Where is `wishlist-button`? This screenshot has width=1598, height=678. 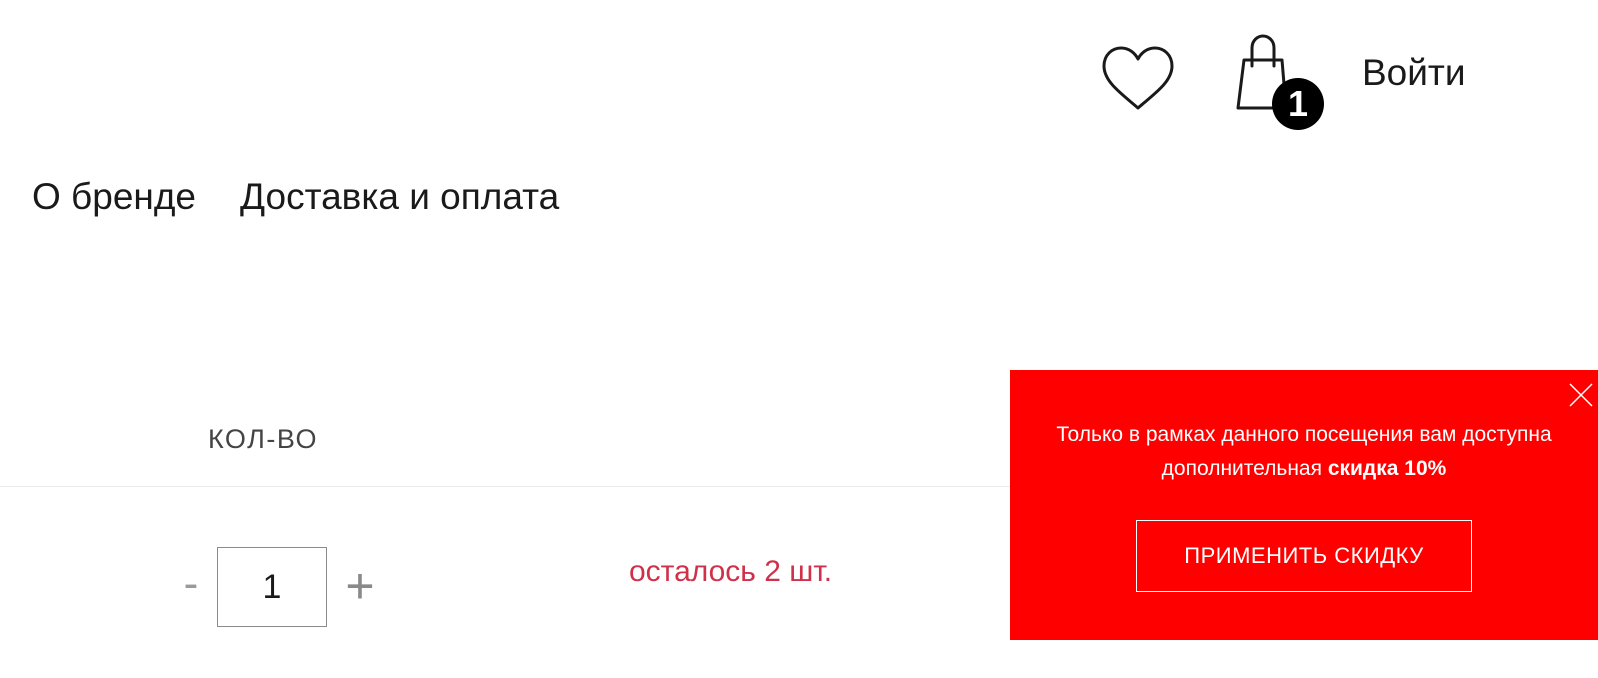 wishlist-button is located at coordinates (1138, 78).